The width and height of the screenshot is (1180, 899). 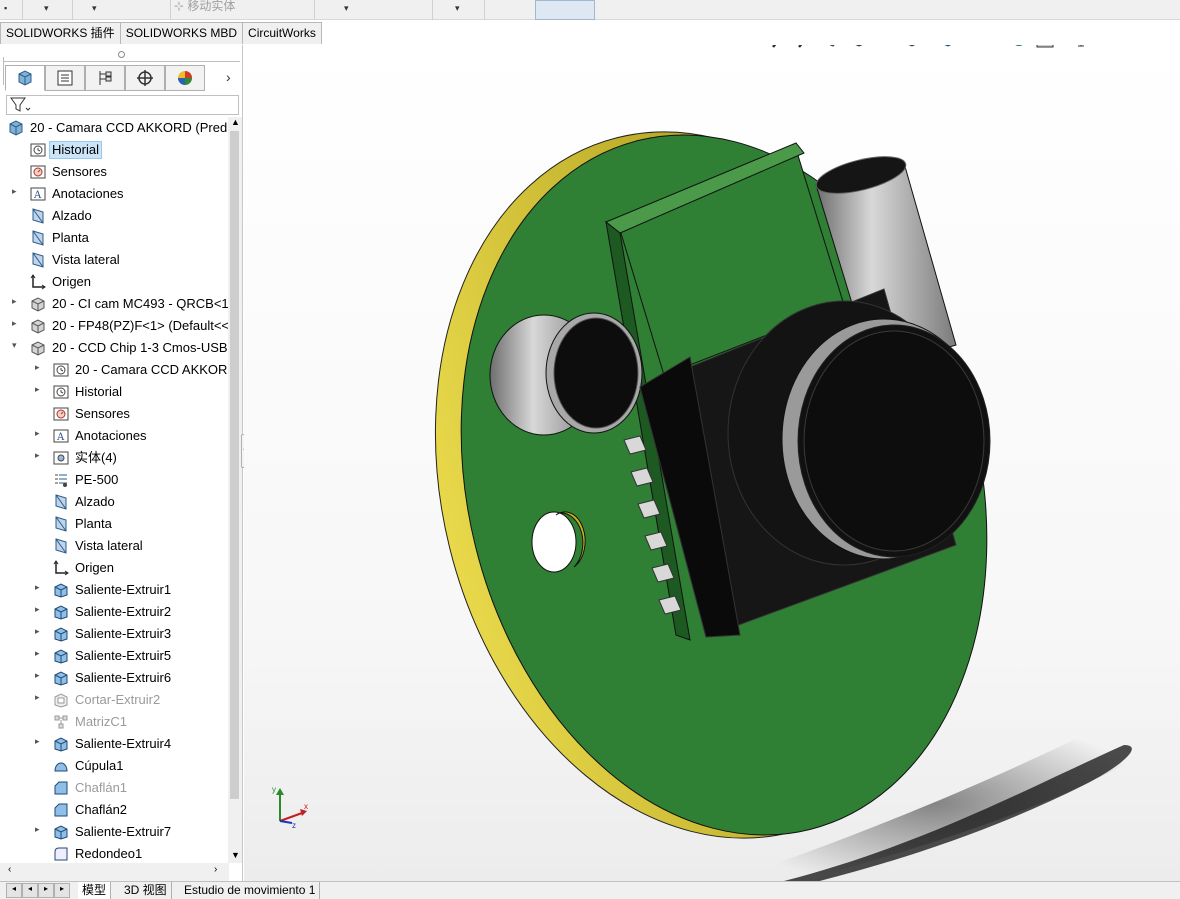 What do you see at coordinates (30, 890) in the screenshot?
I see `prev-tab-icon: ◂` at bounding box center [30, 890].